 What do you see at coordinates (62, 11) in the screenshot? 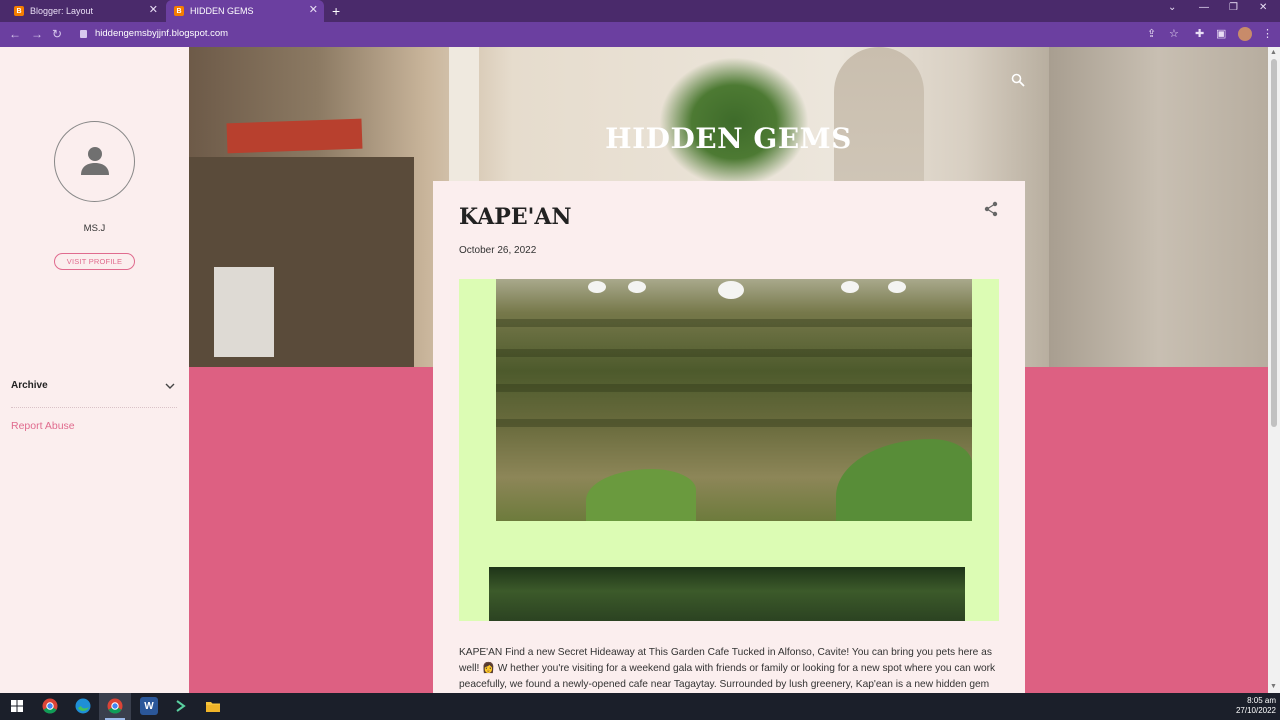
I see `tab-title: Blogger: Layout` at bounding box center [62, 11].